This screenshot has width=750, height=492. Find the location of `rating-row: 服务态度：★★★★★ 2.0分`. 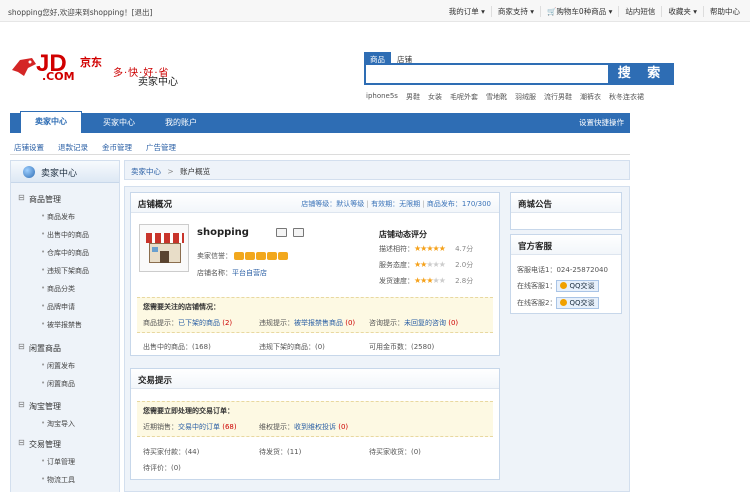

rating-row: 服务态度：★★★★★ 2.0分 is located at coordinates (426, 264).